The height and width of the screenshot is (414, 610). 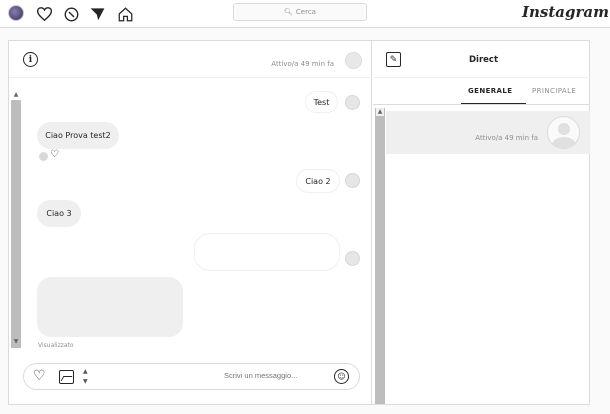 What do you see at coordinates (110, 307) in the screenshot?
I see `media-message` at bounding box center [110, 307].